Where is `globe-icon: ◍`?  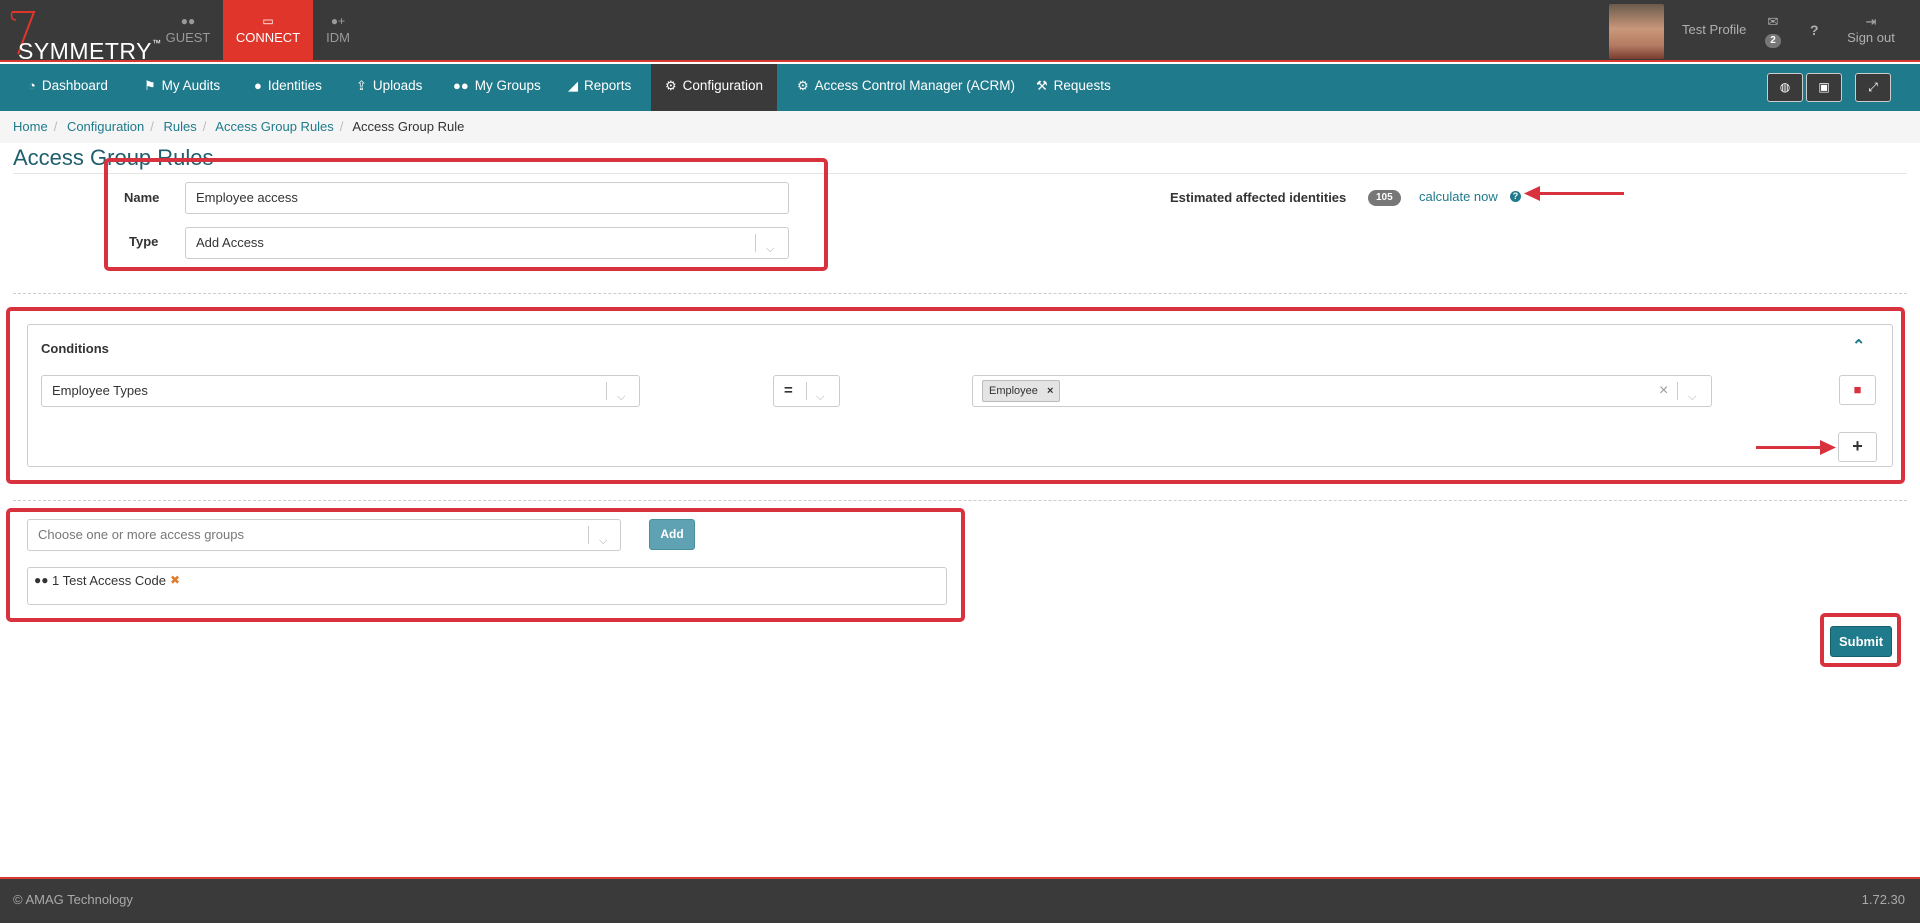 globe-icon: ◍ is located at coordinates (1785, 87).